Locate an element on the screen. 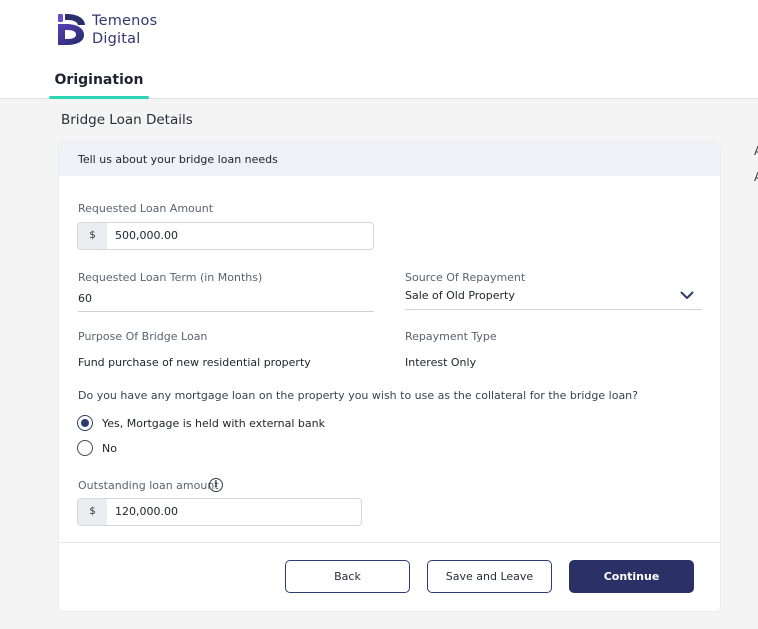  radio-no-label: No is located at coordinates (109, 448).